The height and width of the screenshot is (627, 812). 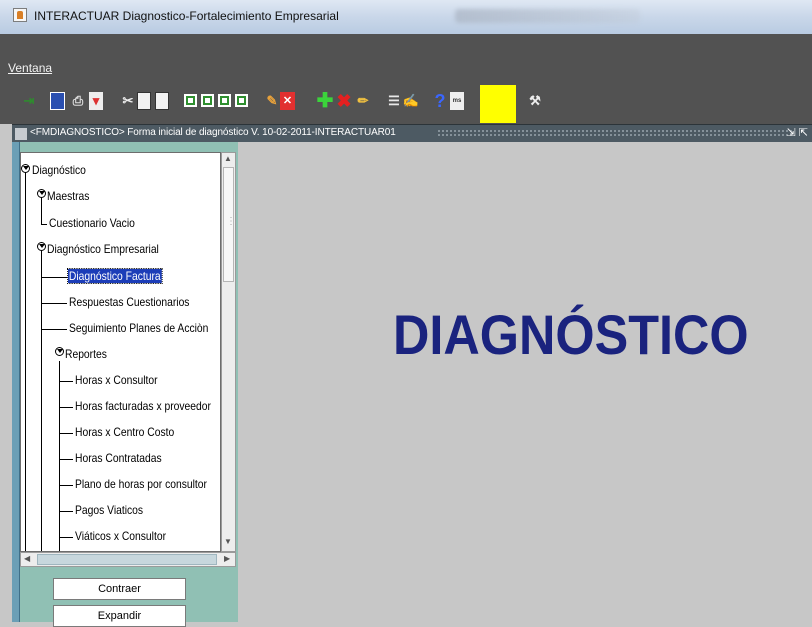 I want to click on tree-node-report: Horas x Consultor, so click(x=116, y=380).